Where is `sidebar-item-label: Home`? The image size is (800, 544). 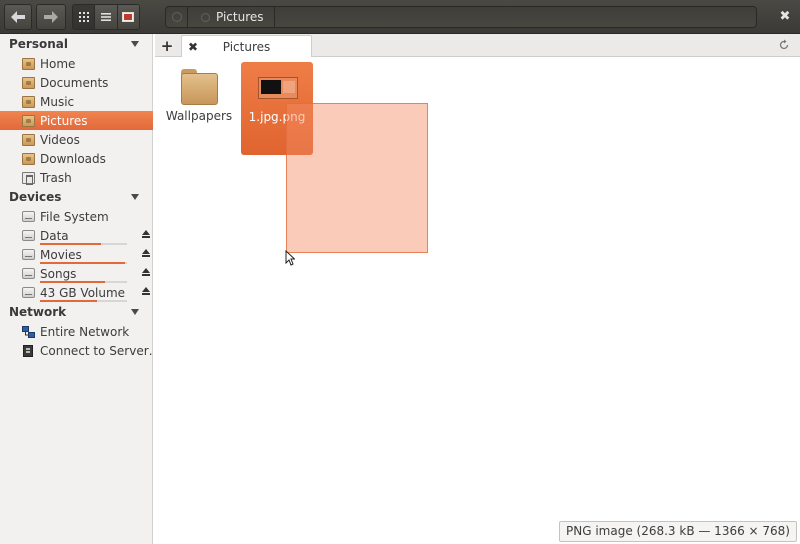
sidebar-item-label: Home is located at coordinates (58, 63).